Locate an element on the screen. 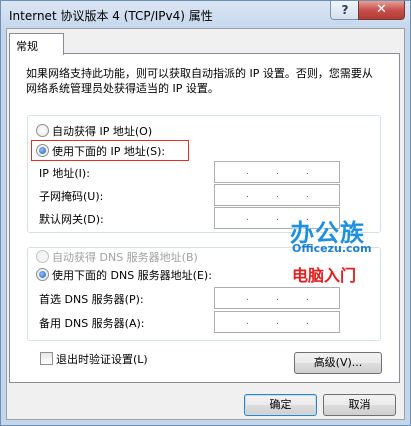  title-bar: Internet 协议版本 4 (TCP/IPv4) 属性 ? ✕ is located at coordinates (205, 15).